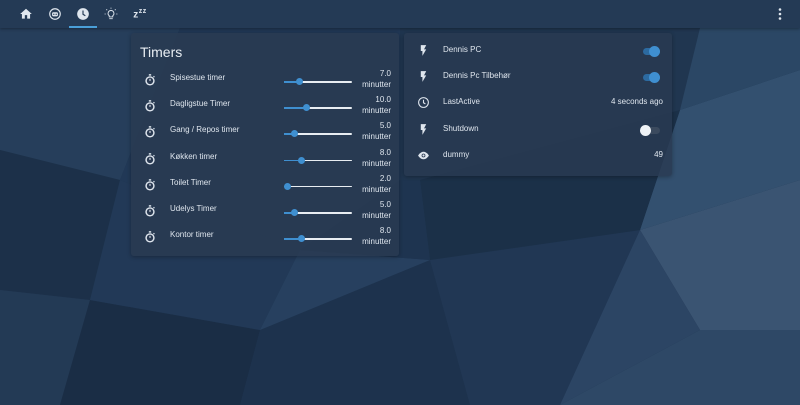 Image resolution: width=800 pixels, height=405 pixels. What do you see at coordinates (265, 81) in the screenshot?
I see `timer-row: Spisestue timer 7.0 minutter` at bounding box center [265, 81].